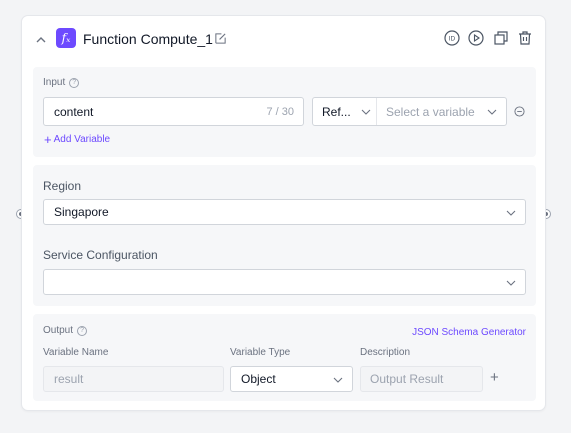  I want to click on output-description-placeholder: Output Result, so click(407, 379).